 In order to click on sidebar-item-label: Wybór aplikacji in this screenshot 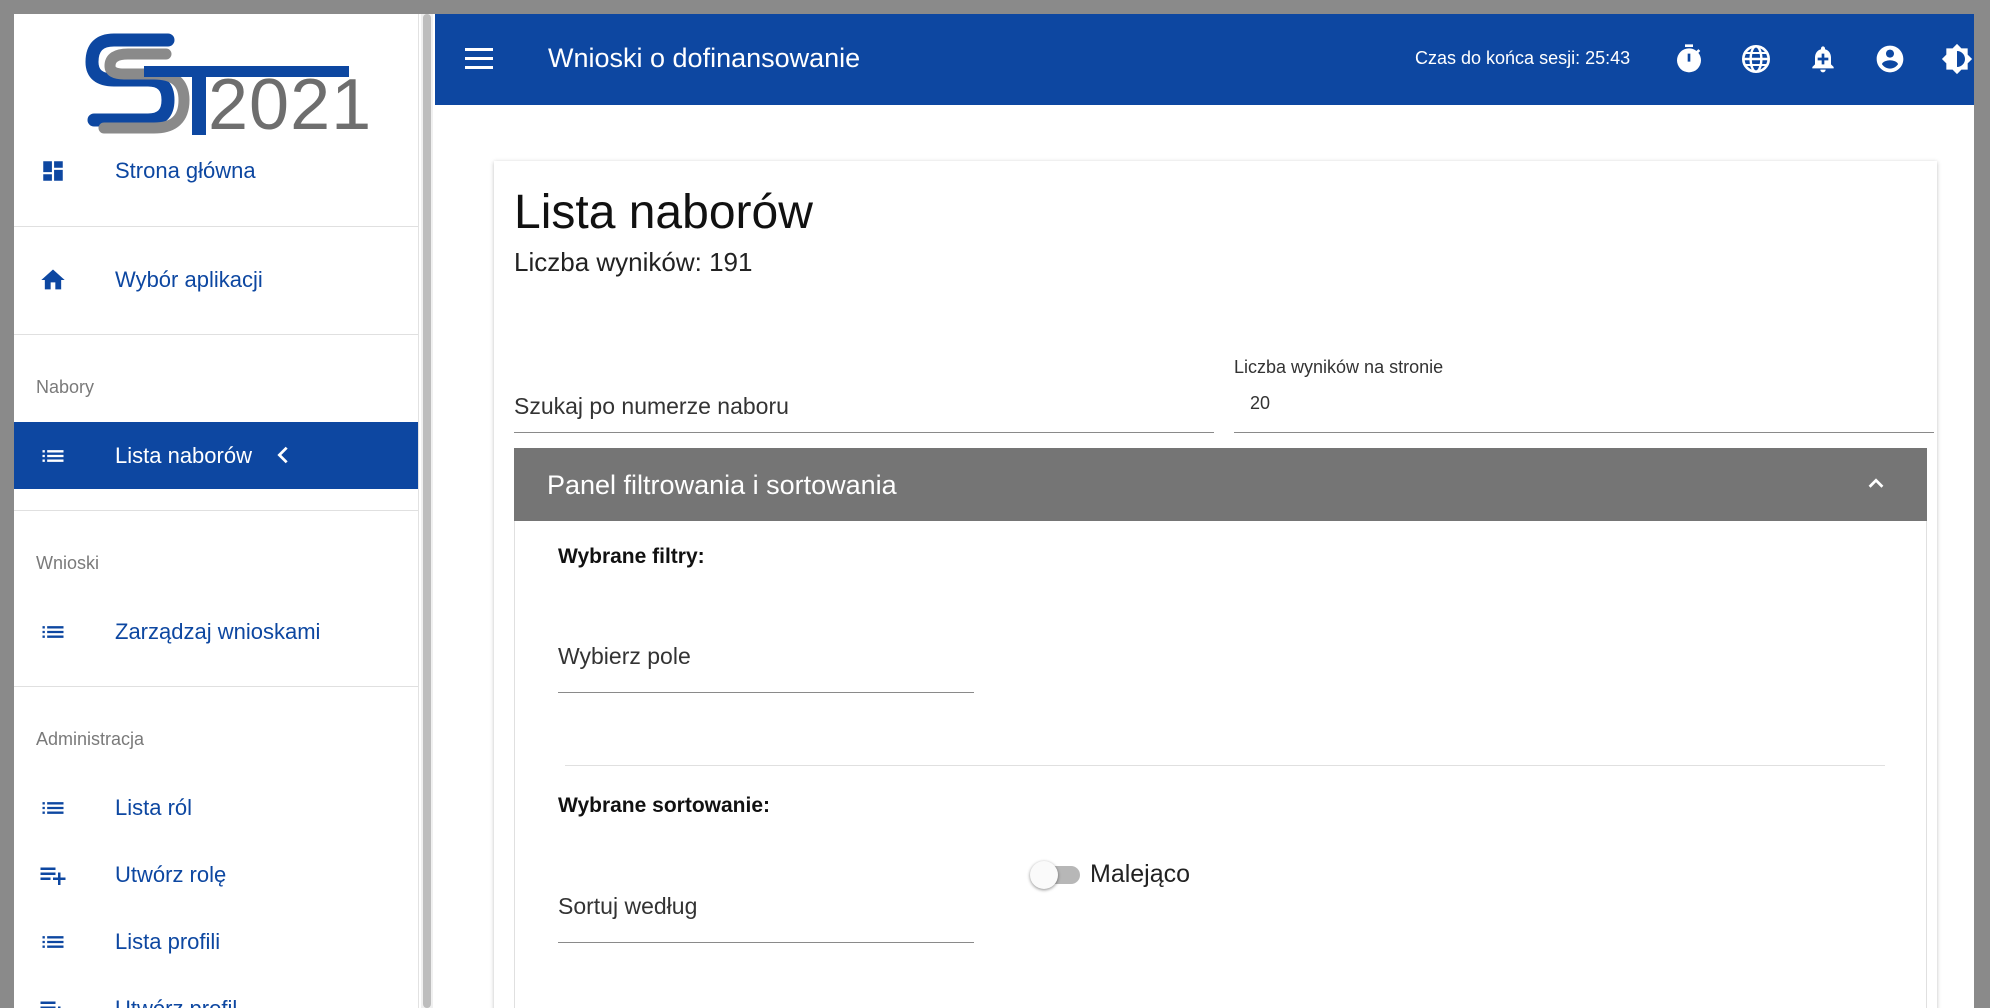, I will do `click(189, 279)`.